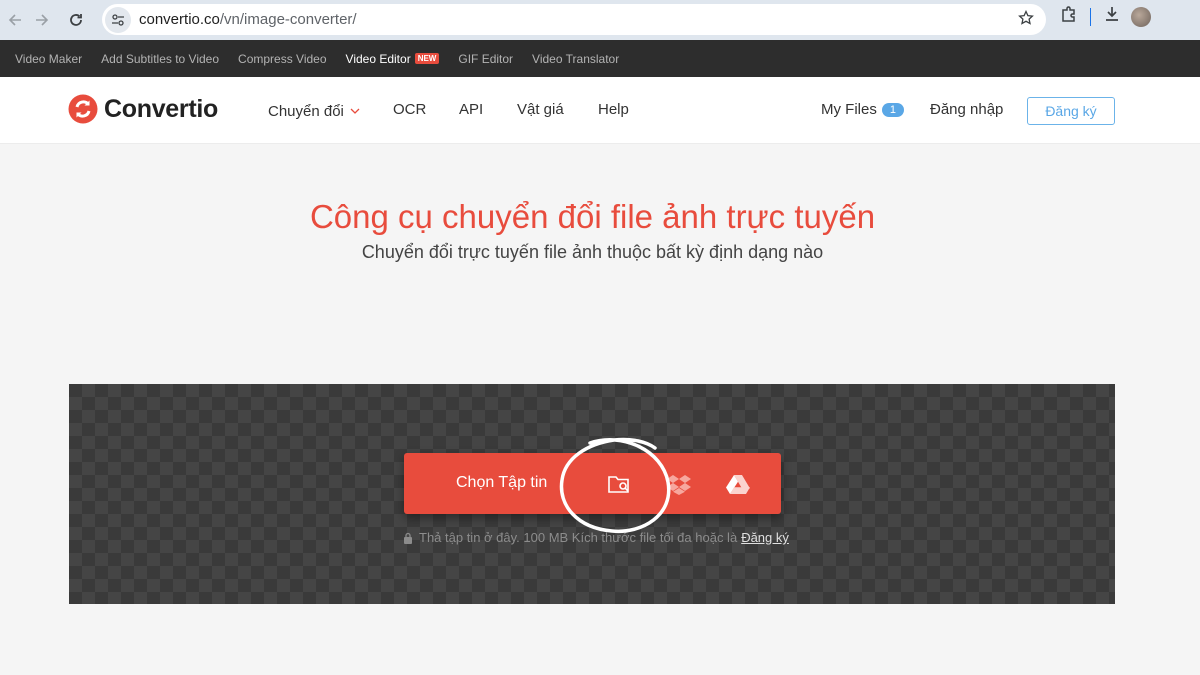 The height and width of the screenshot is (675, 1200). I want to click on my-files-link: My Files 1, so click(862, 109).